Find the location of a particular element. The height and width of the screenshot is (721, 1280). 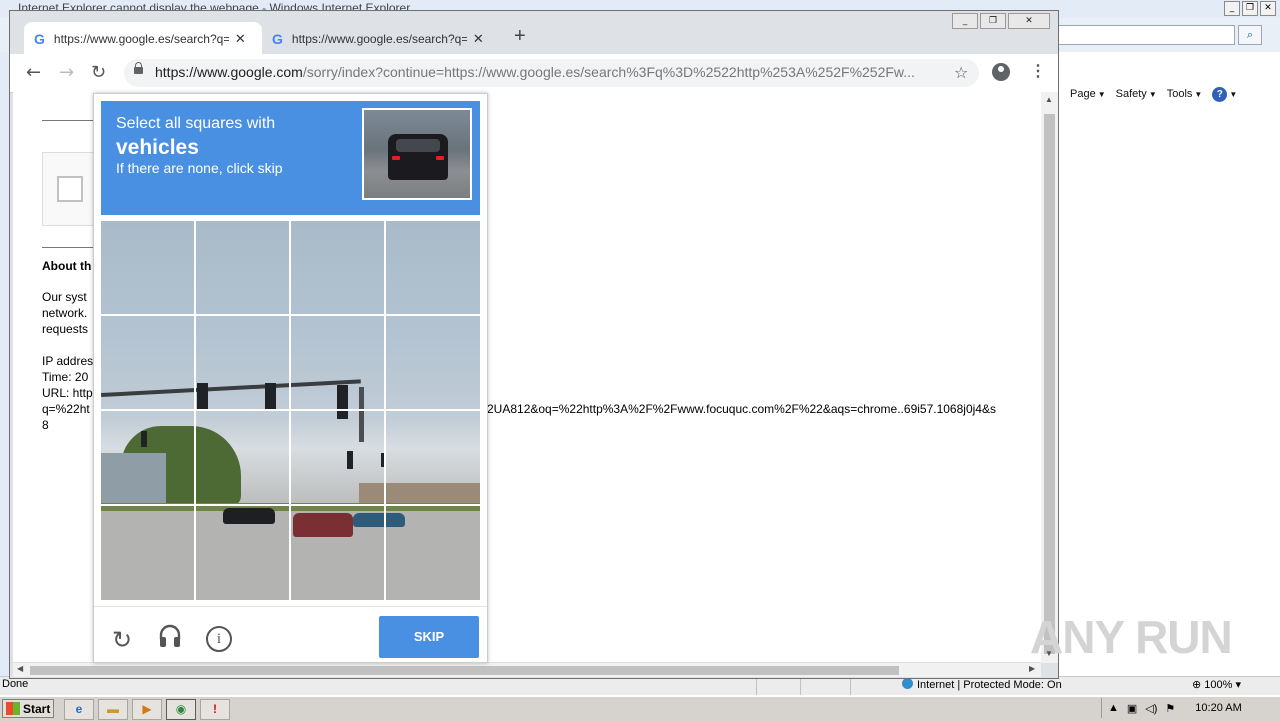

recaptcha-checkbox is located at coordinates (70, 189).